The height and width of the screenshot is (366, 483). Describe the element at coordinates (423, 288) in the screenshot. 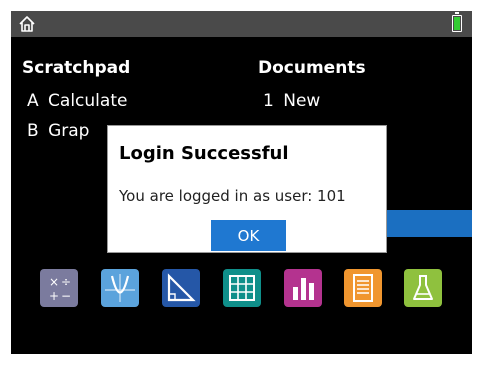

I see `vernier-dataquest-icon` at that location.